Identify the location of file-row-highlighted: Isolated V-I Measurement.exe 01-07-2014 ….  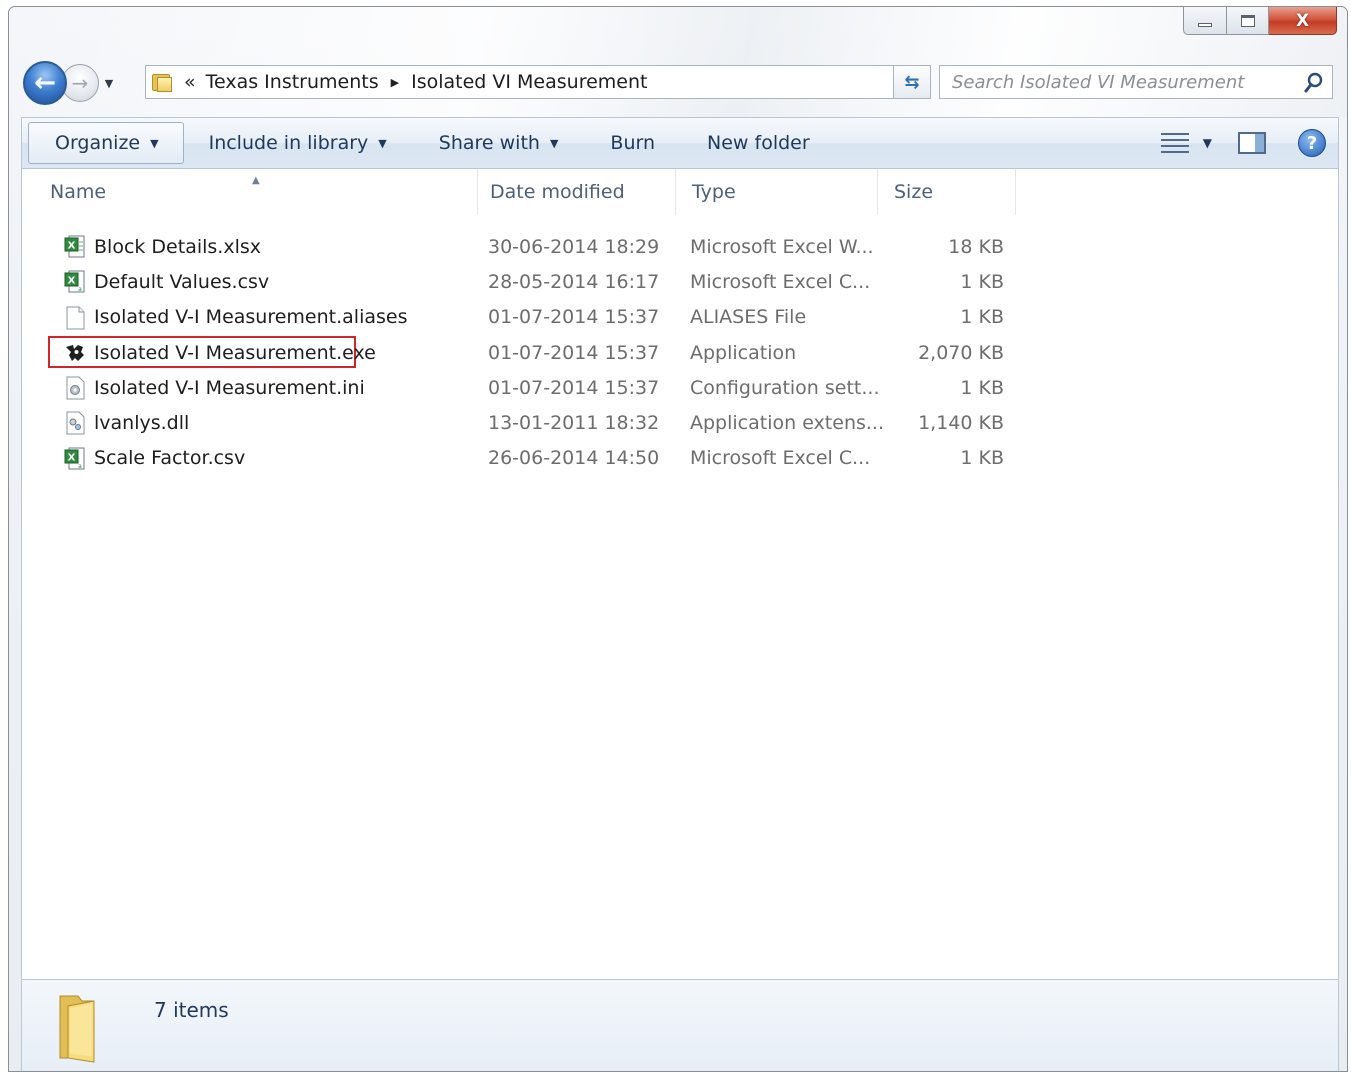
(681, 352).